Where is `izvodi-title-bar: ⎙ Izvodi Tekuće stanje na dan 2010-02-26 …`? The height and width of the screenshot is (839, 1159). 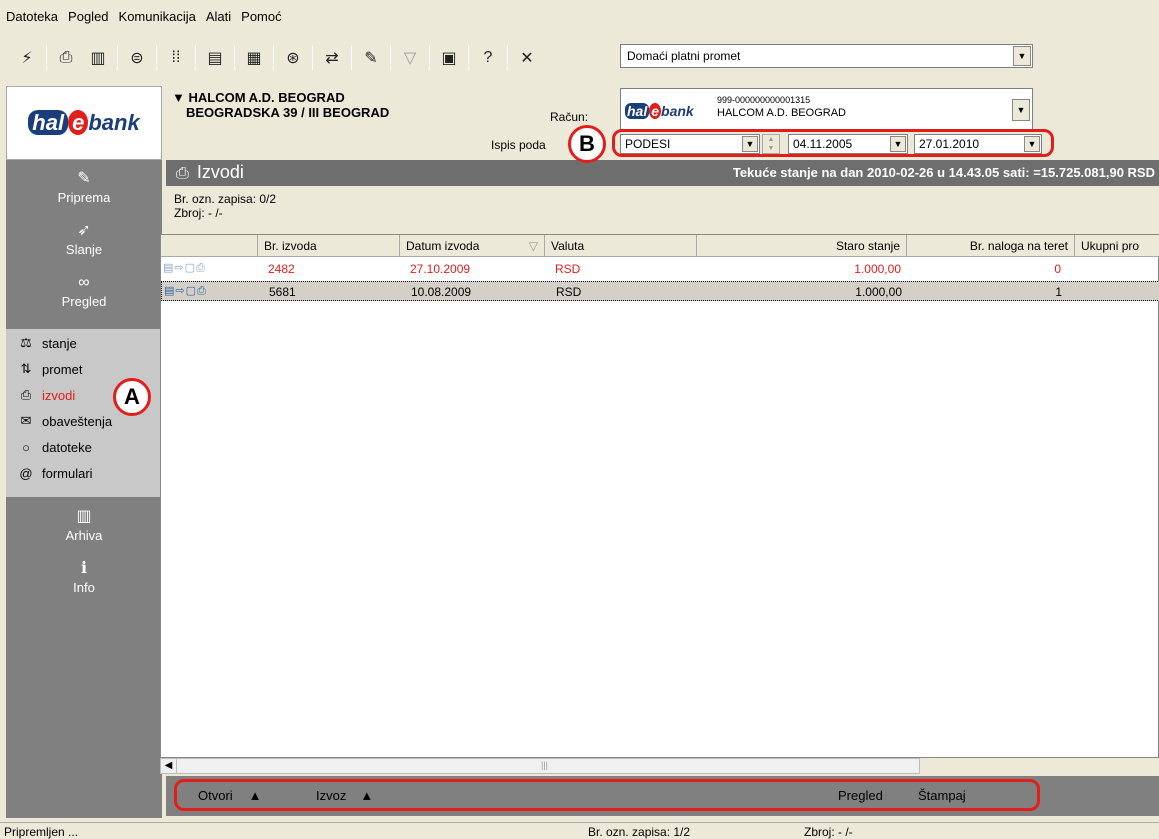
izvodi-title-bar: ⎙ Izvodi Tekuće stanje na dan 2010-02-26 … is located at coordinates (662, 173).